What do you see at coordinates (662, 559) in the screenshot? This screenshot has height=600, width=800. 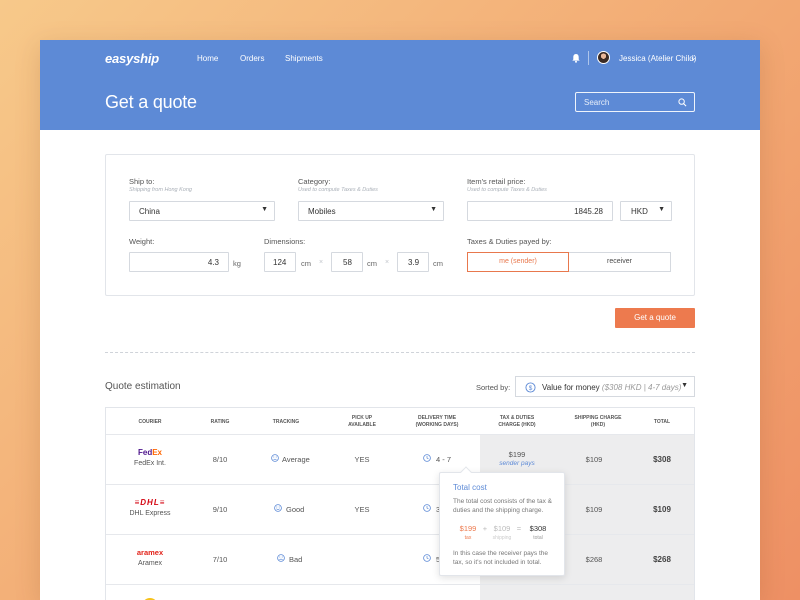 I see `total: $268` at bounding box center [662, 559].